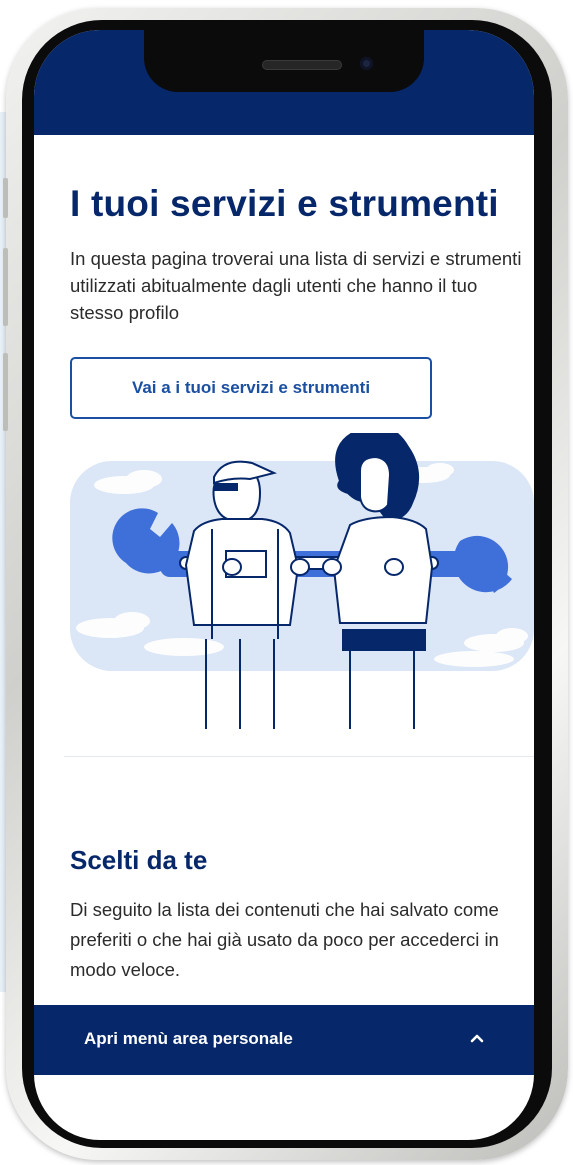  Describe the element at coordinates (251, 388) in the screenshot. I see `services-tools-button: Vai a i tuoi servizi e strumenti` at that location.